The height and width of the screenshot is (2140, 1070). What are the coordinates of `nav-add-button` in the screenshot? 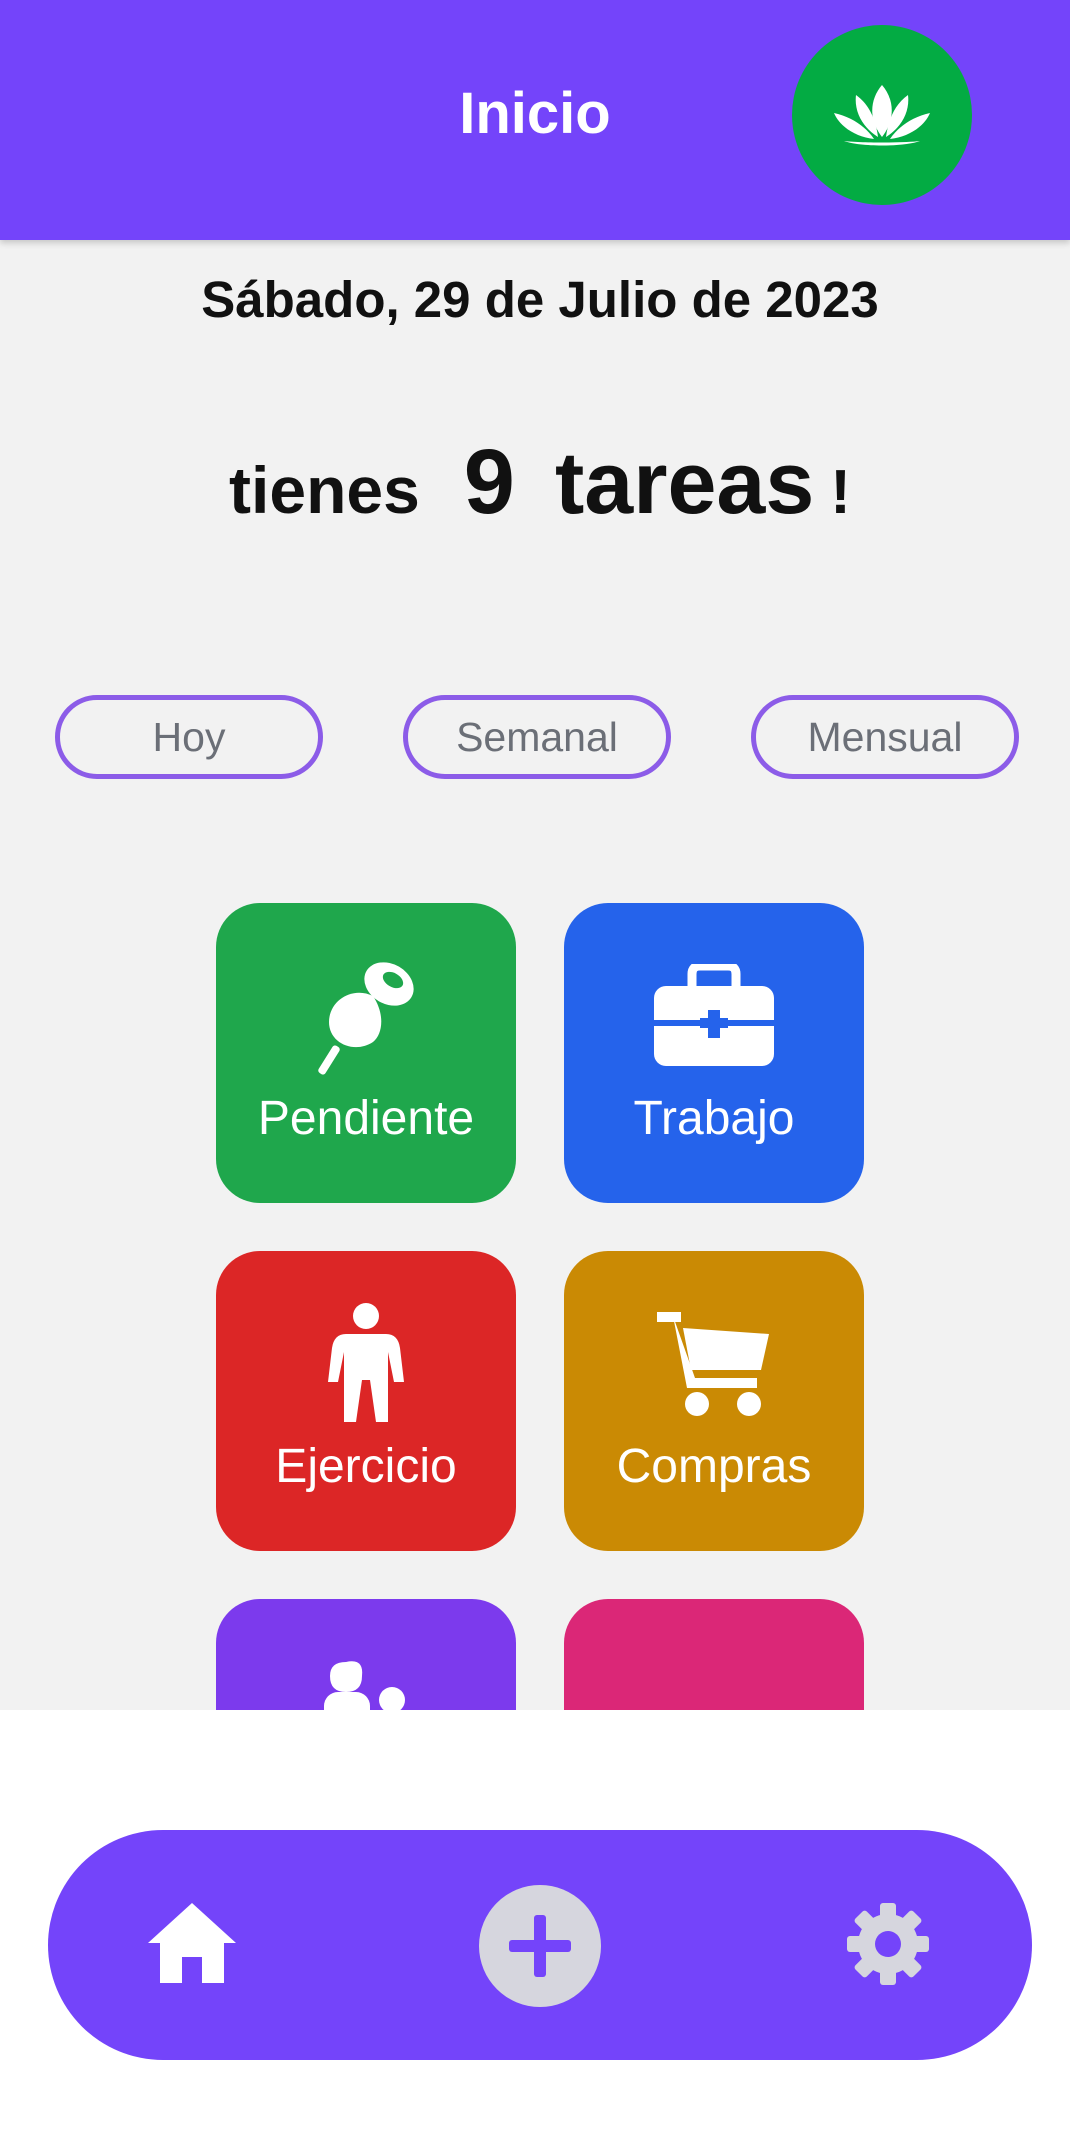 It's located at (540, 1946).